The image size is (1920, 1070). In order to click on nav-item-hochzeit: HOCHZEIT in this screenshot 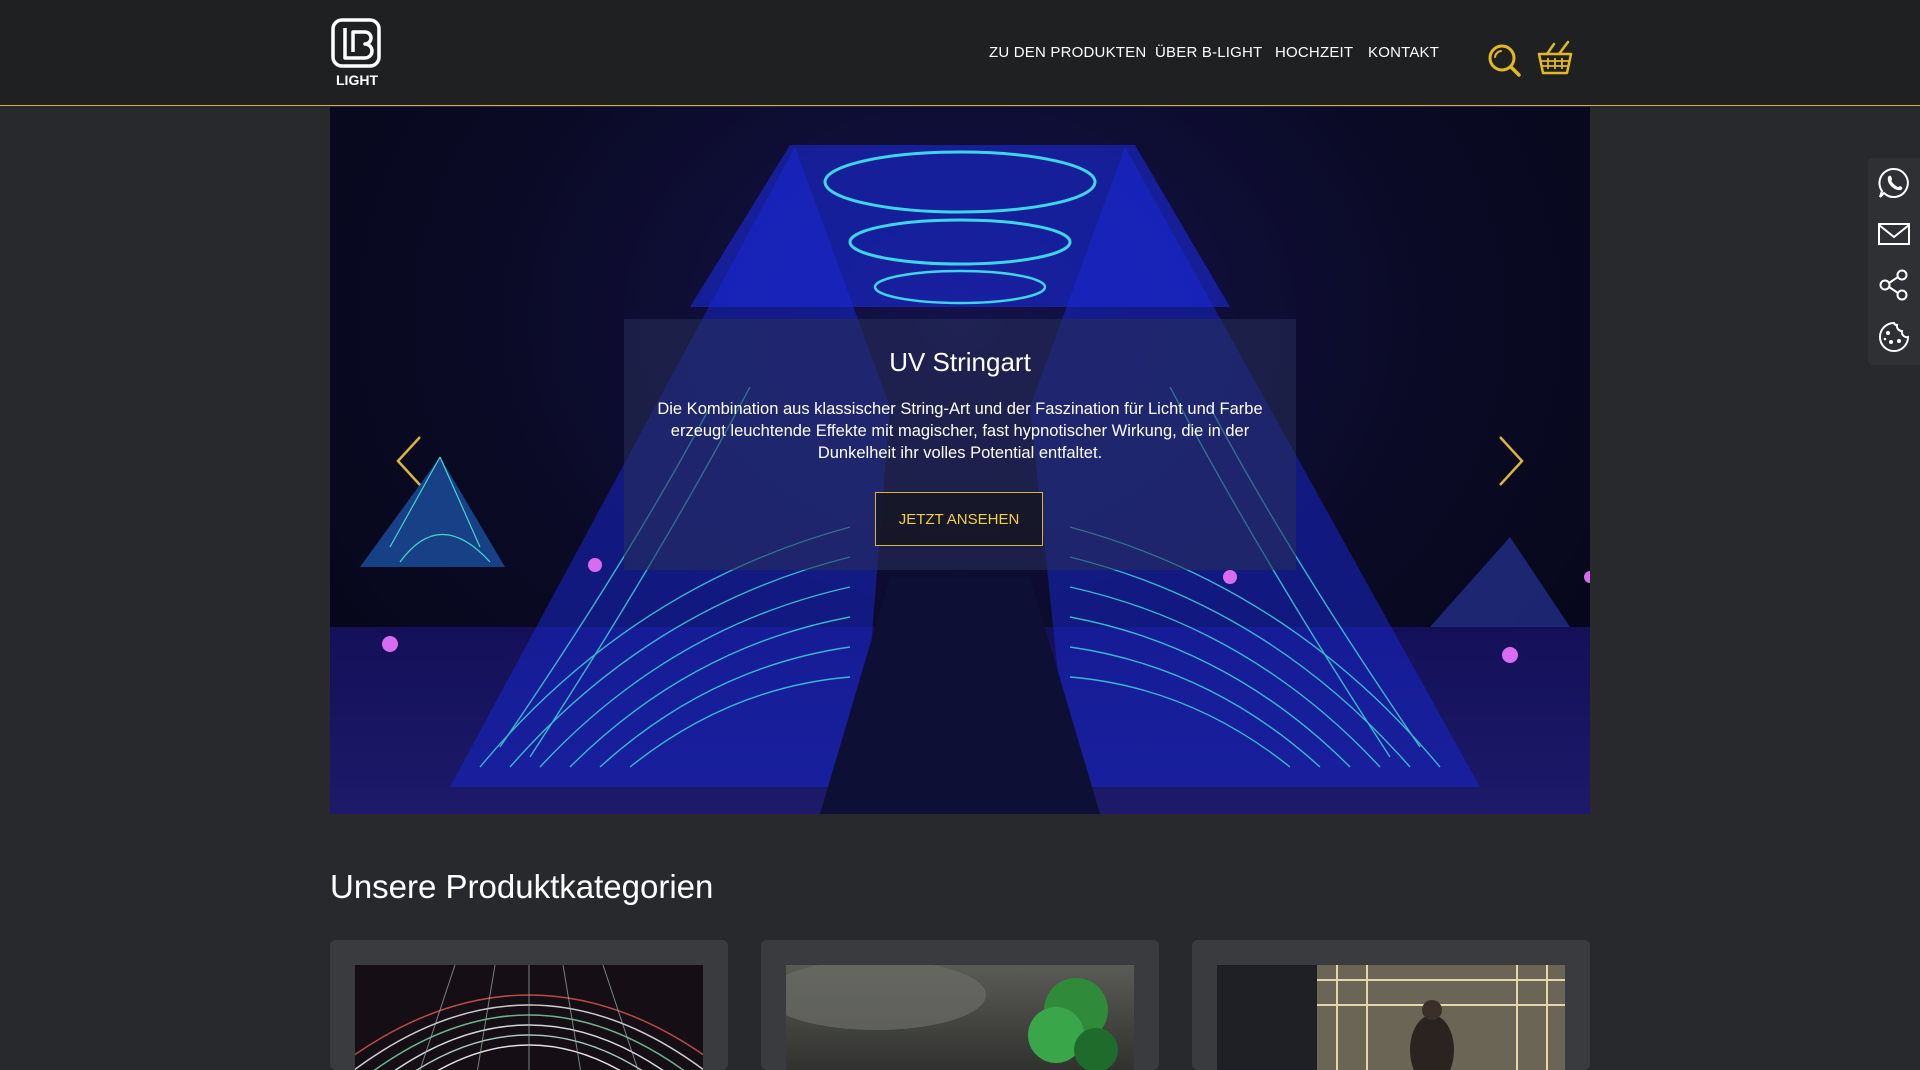, I will do `click(1314, 52)`.